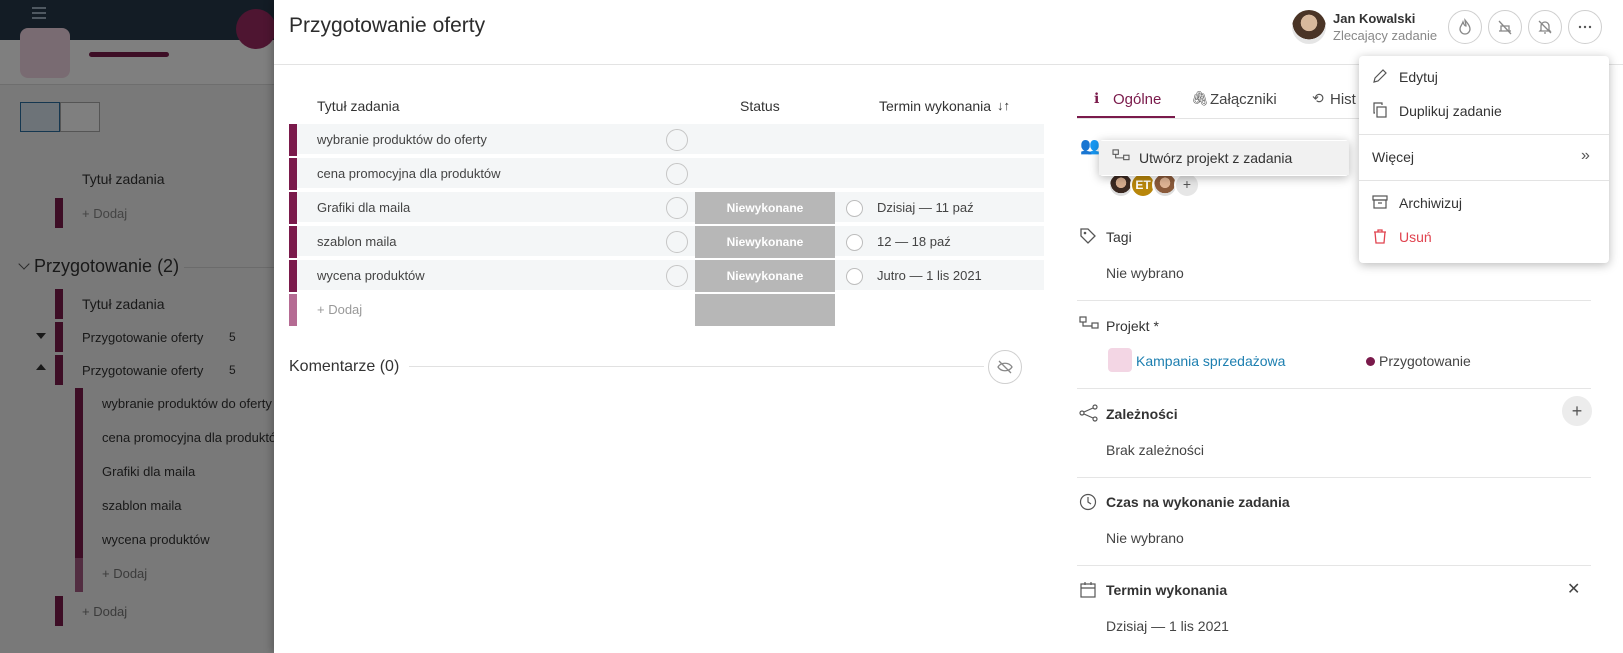 The width and height of the screenshot is (1623, 653). What do you see at coordinates (914, 241) in the screenshot?
I see `subtask-date: 12 — 18 paź` at bounding box center [914, 241].